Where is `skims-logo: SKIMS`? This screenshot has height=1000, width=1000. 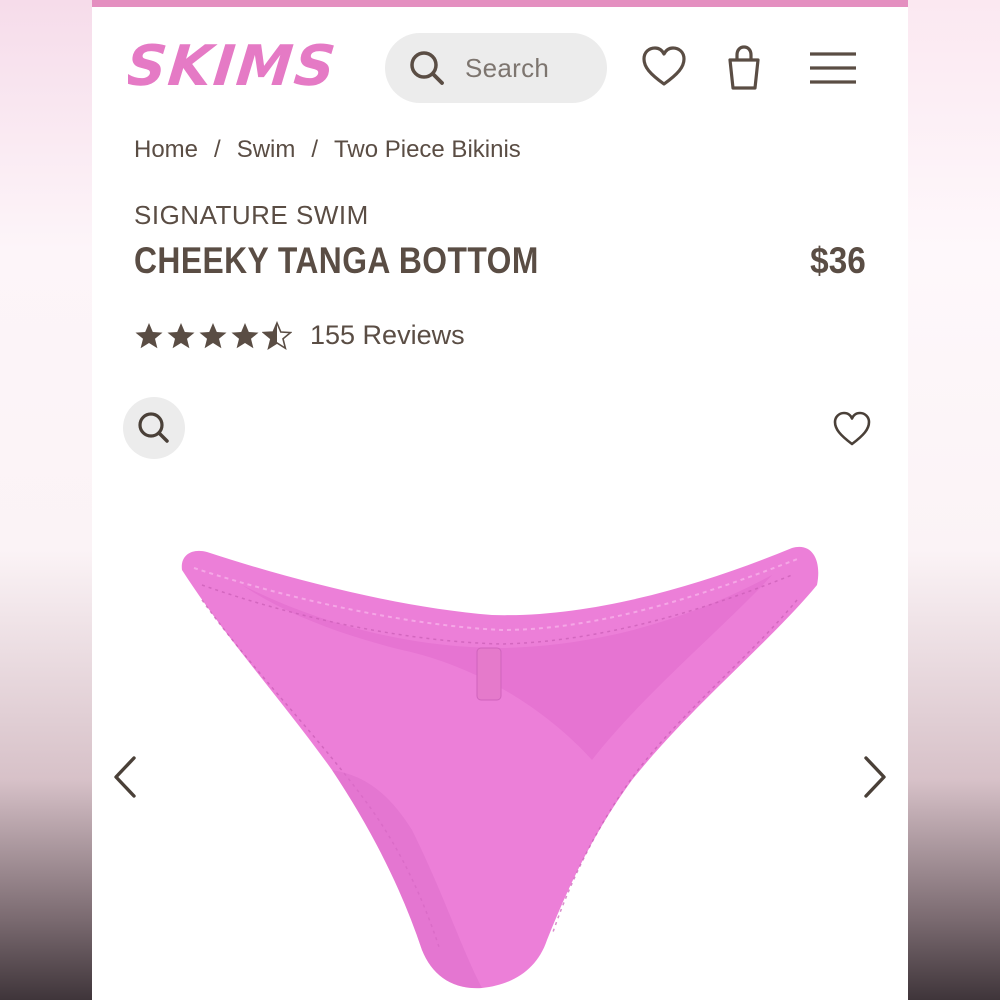
skims-logo: SKIMS is located at coordinates (233, 65).